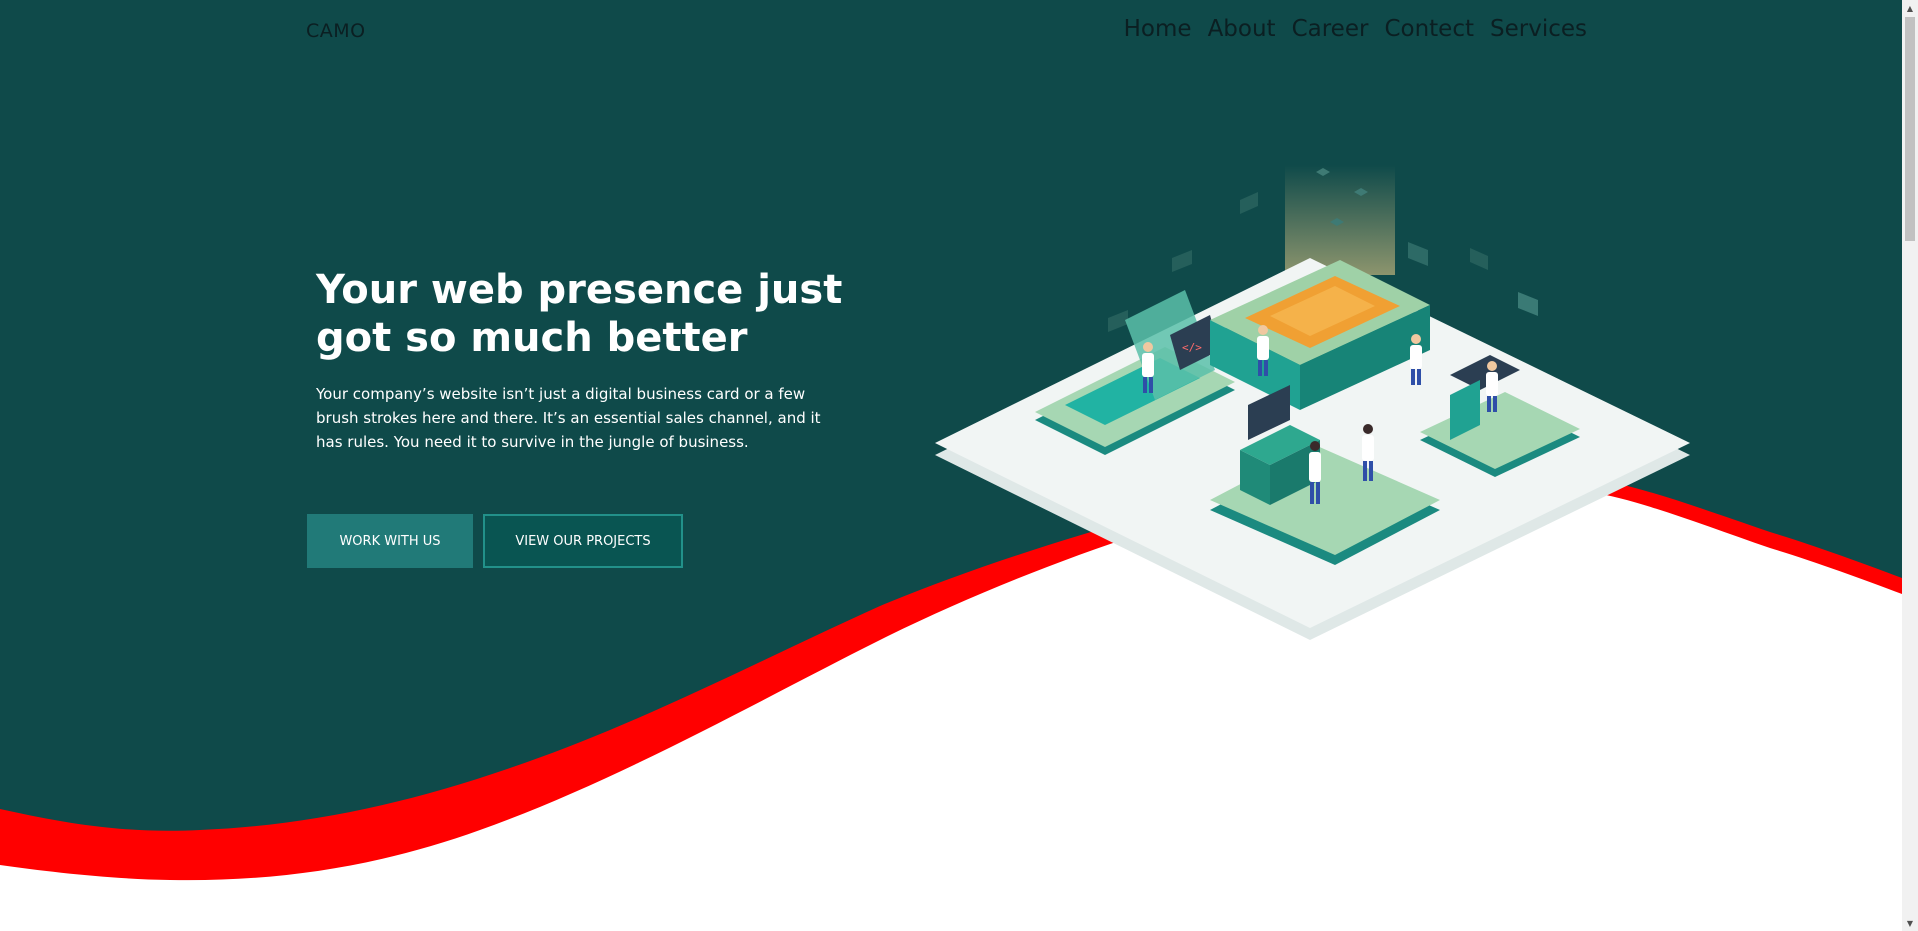  What do you see at coordinates (1910, 923) in the screenshot?
I see `scroll-down-arrow-icon: ▼` at bounding box center [1910, 923].